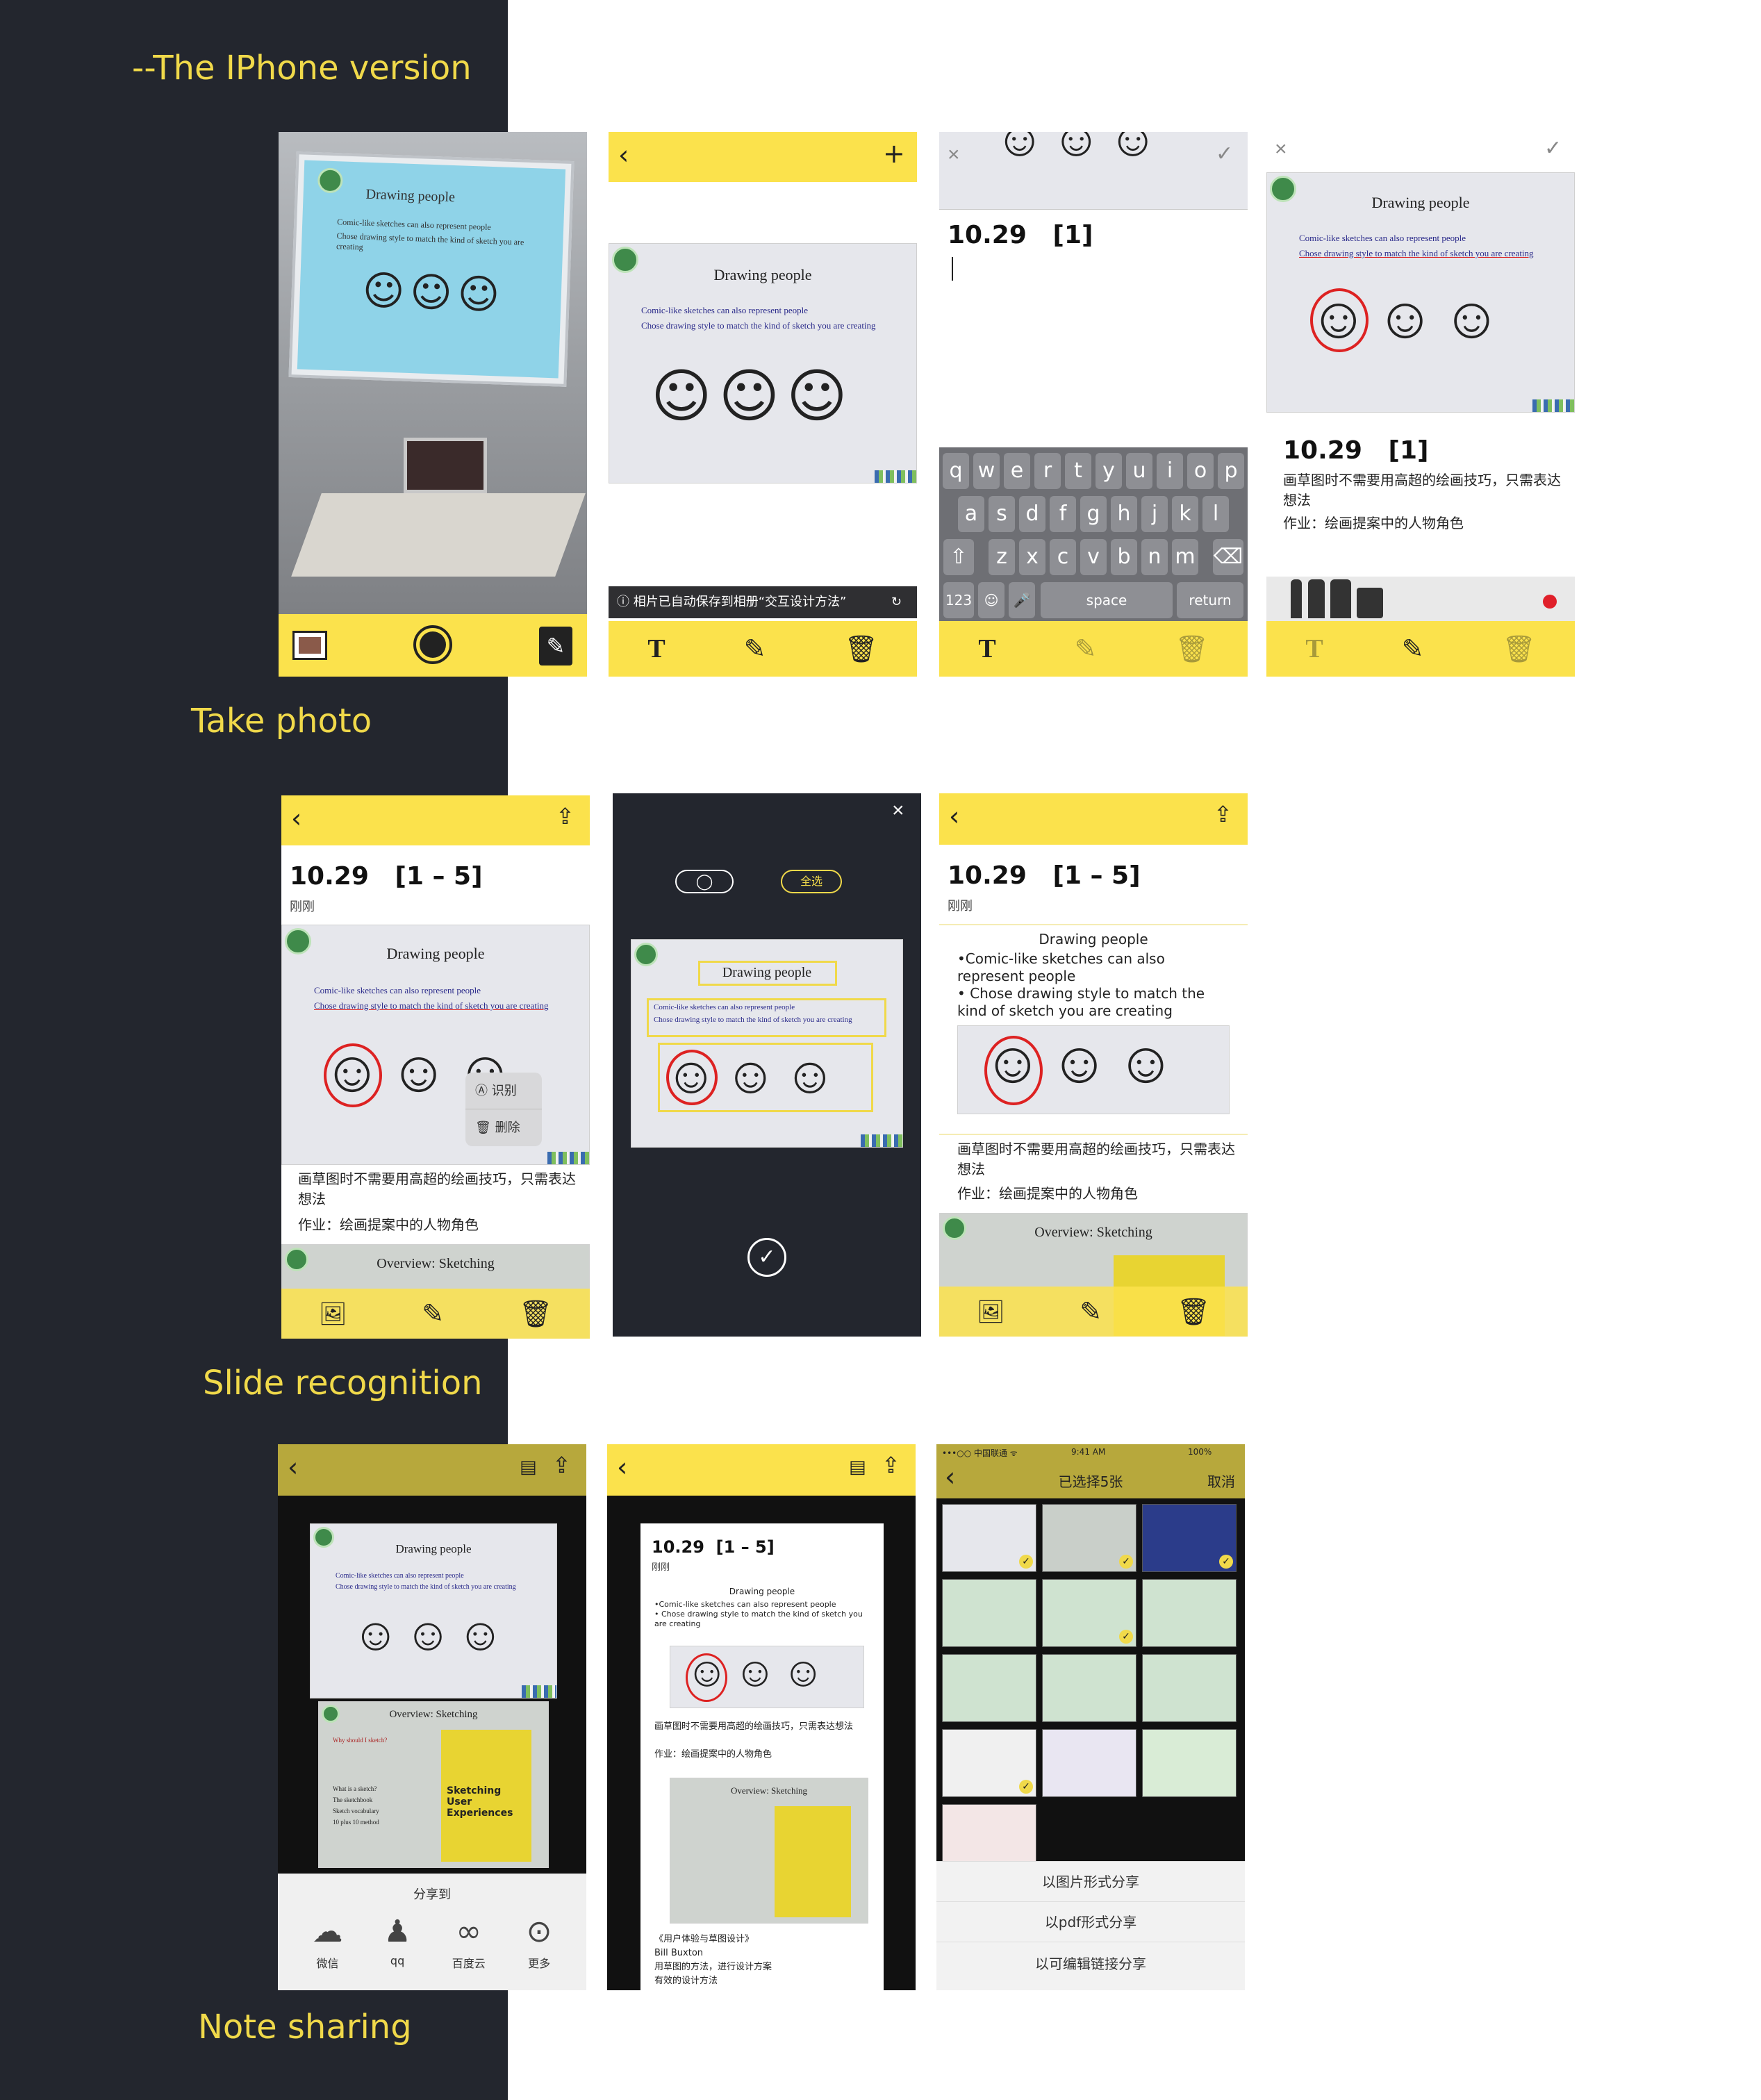  I want to click on key-c: c, so click(1063, 557).